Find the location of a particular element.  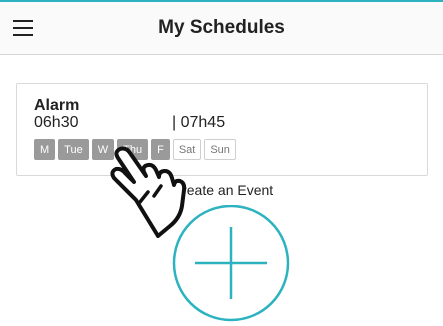

page-title: My Schedules is located at coordinates (221, 27).